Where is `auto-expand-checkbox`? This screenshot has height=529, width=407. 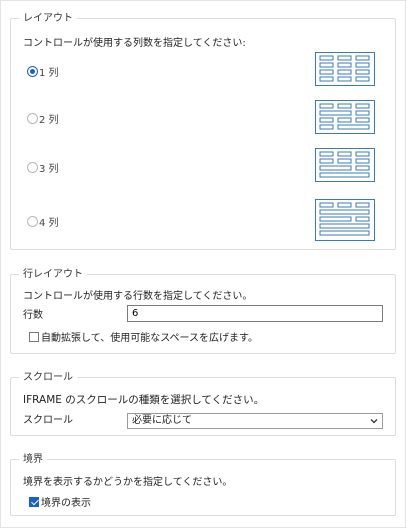
auto-expand-checkbox is located at coordinates (34, 336).